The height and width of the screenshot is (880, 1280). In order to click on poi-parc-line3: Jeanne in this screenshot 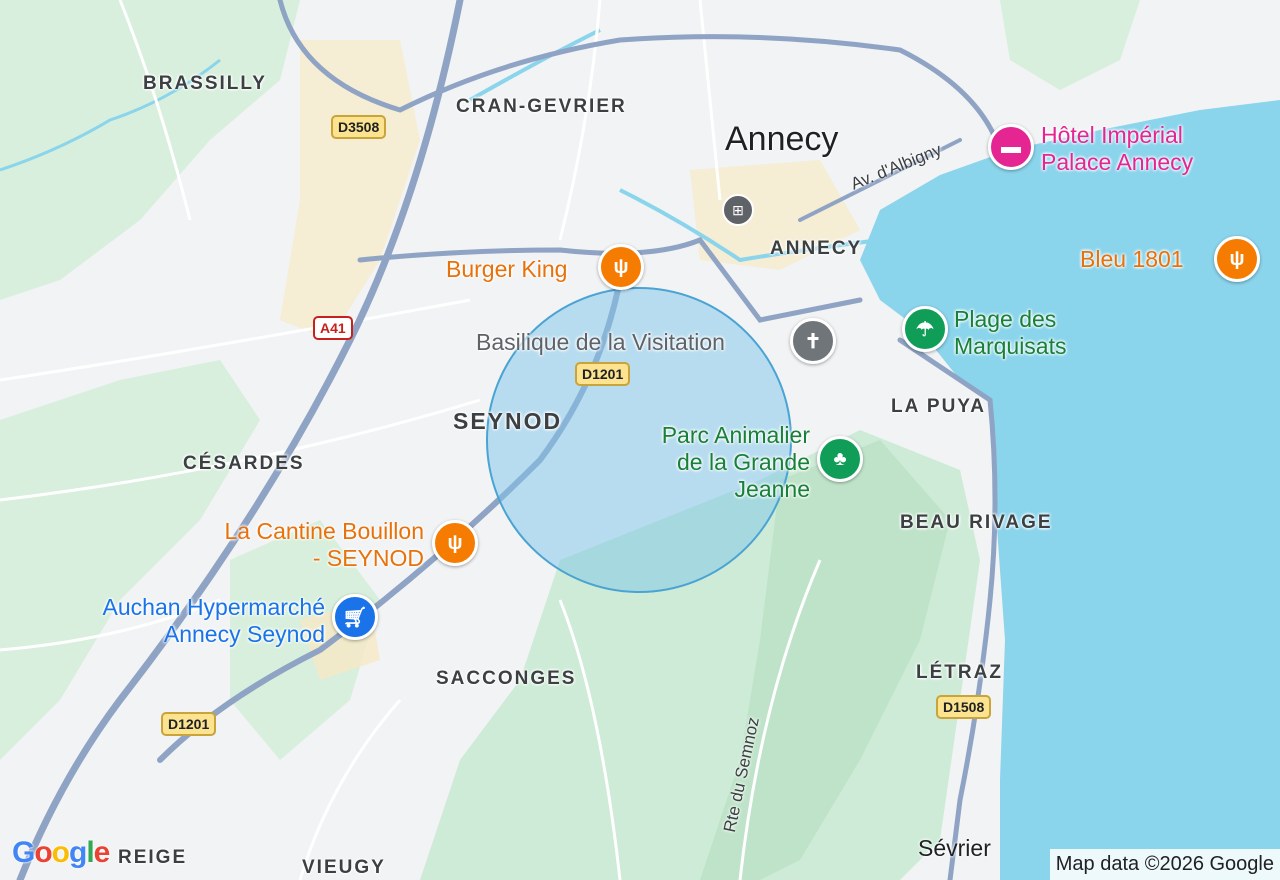, I will do `click(772, 489)`.